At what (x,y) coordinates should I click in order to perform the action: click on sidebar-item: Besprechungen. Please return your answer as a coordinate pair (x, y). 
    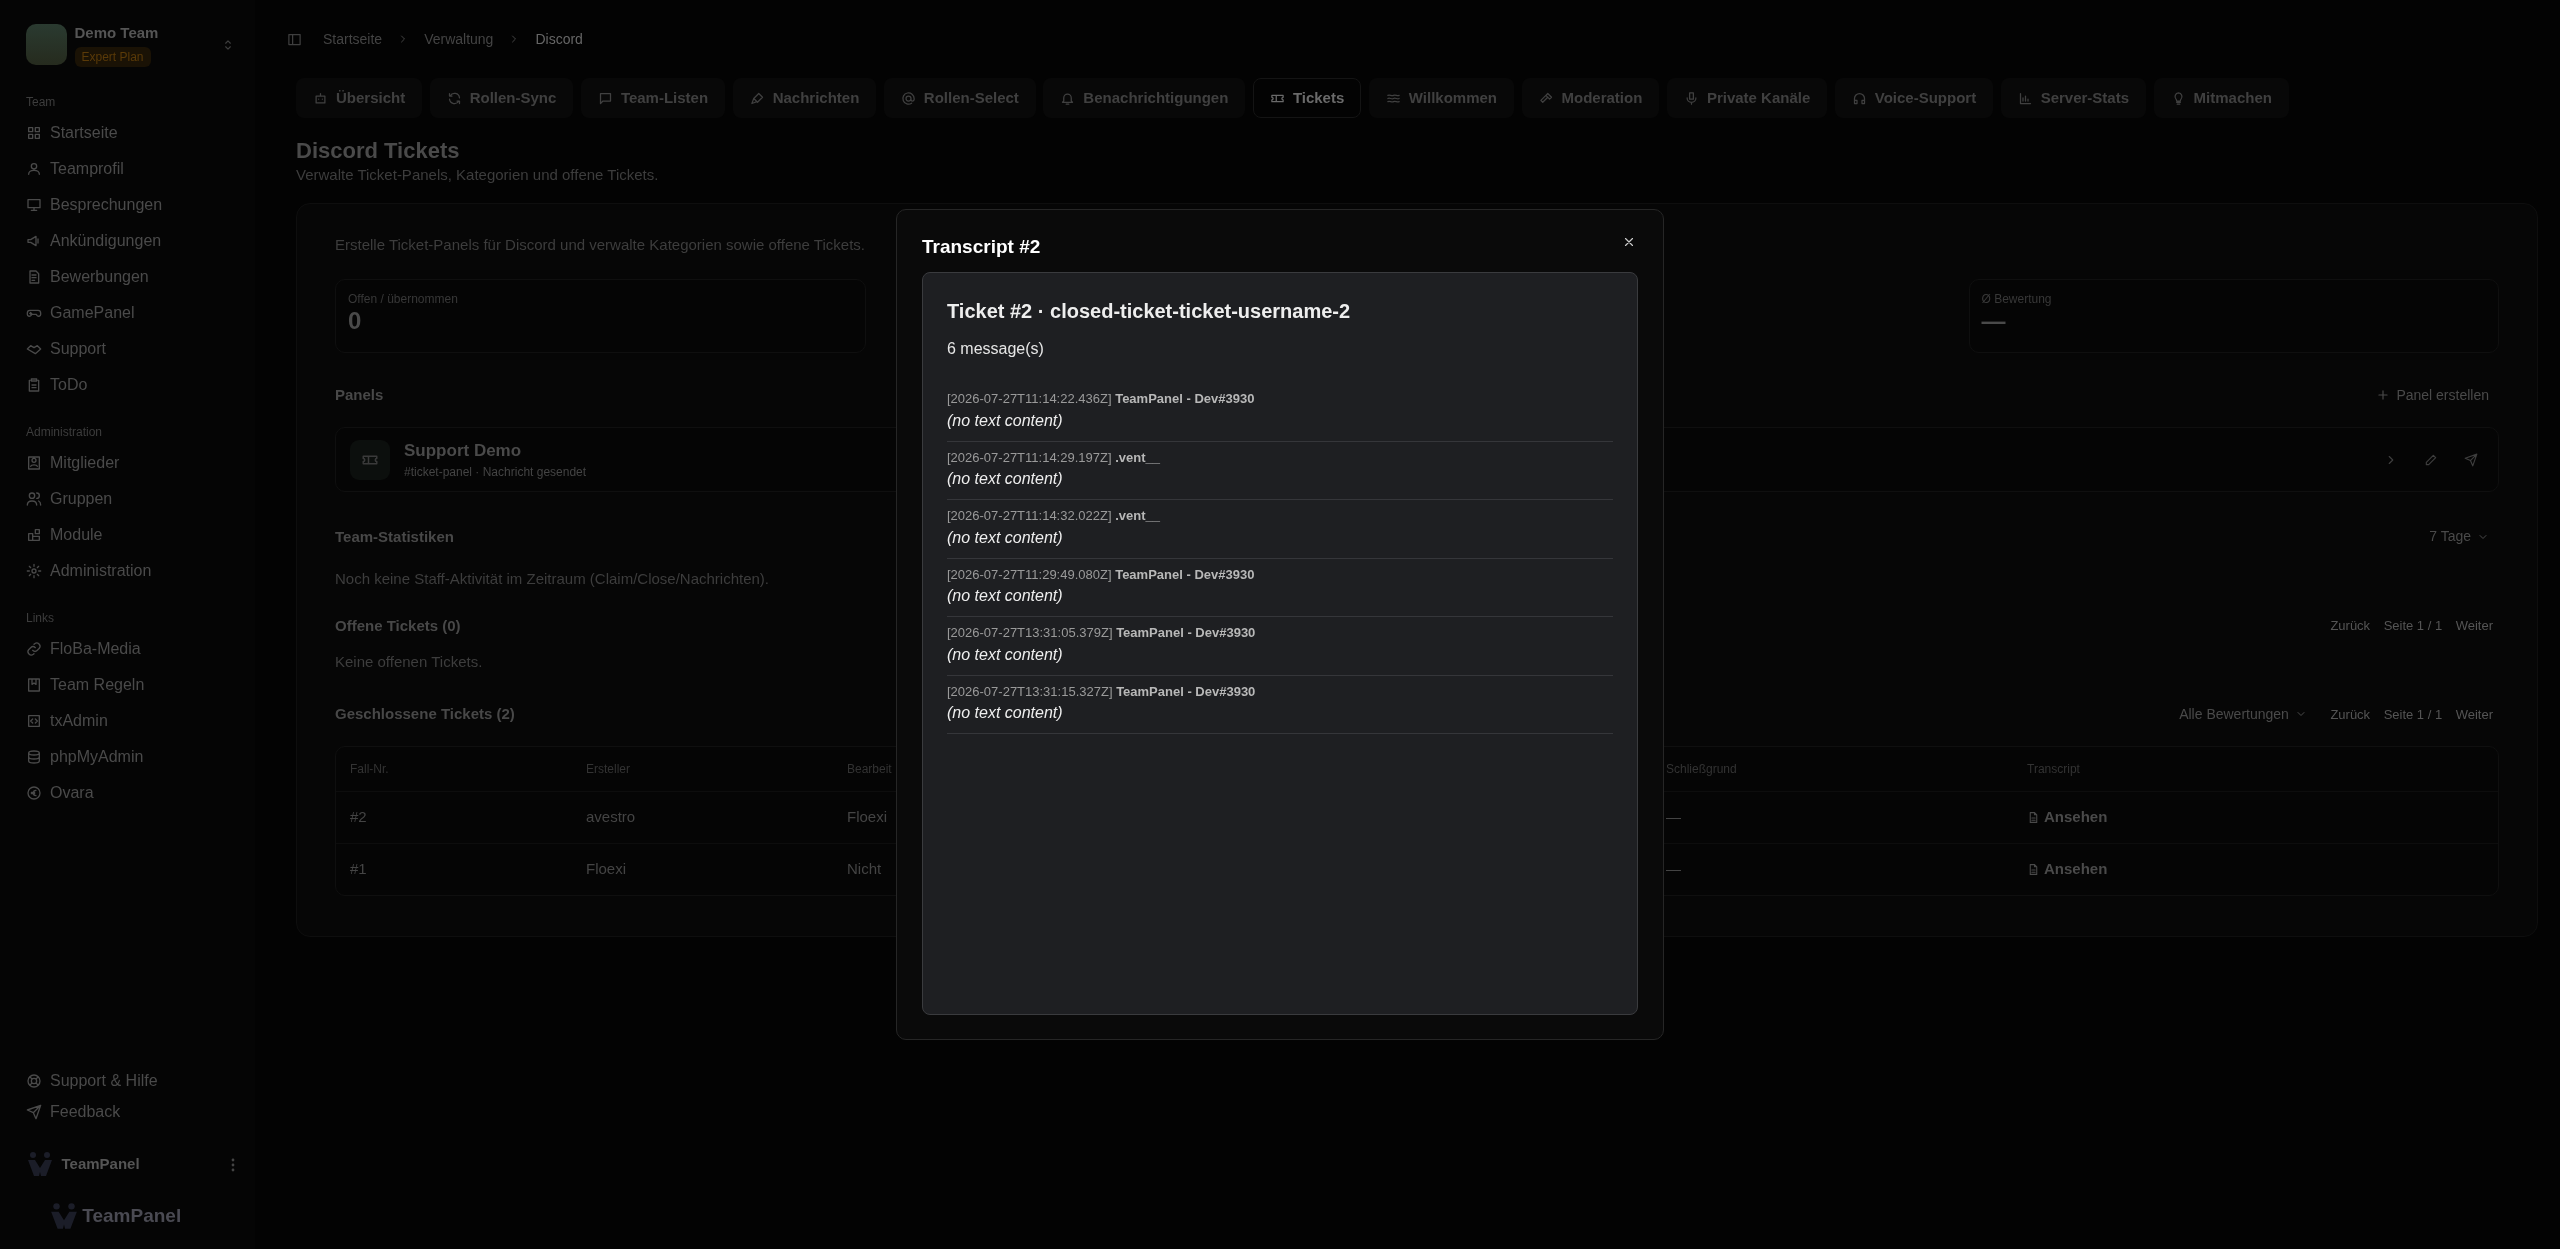
    Looking at the image, I should click on (133, 205).